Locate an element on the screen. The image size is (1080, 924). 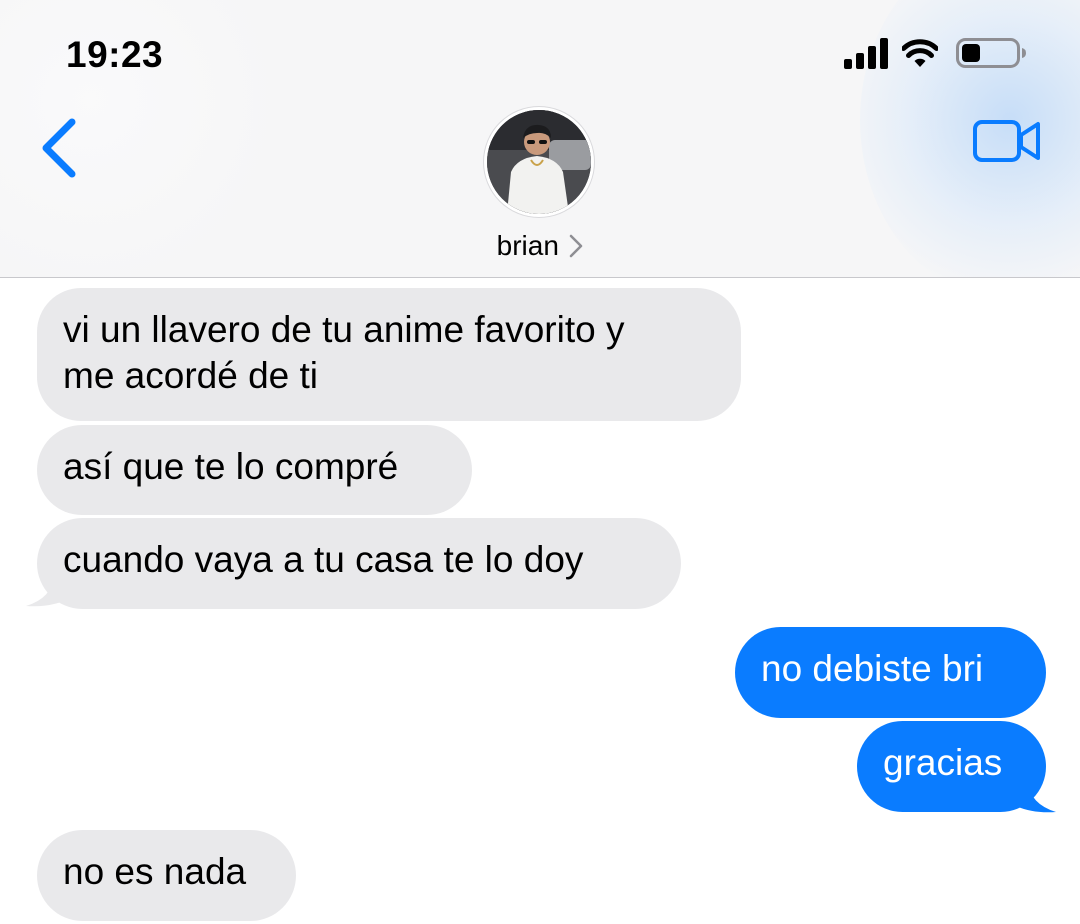
wifi-icon is located at coordinates (920, 53).